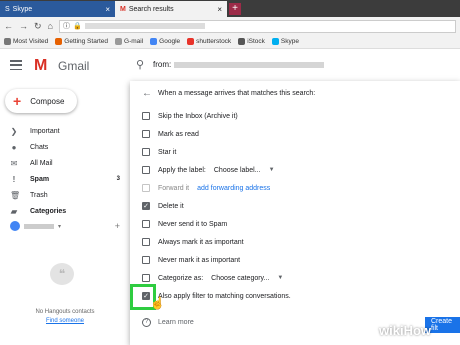 The height and width of the screenshot is (345, 460). Describe the element at coordinates (191, 41) in the screenshot. I see `shutterstock-icon` at that location.